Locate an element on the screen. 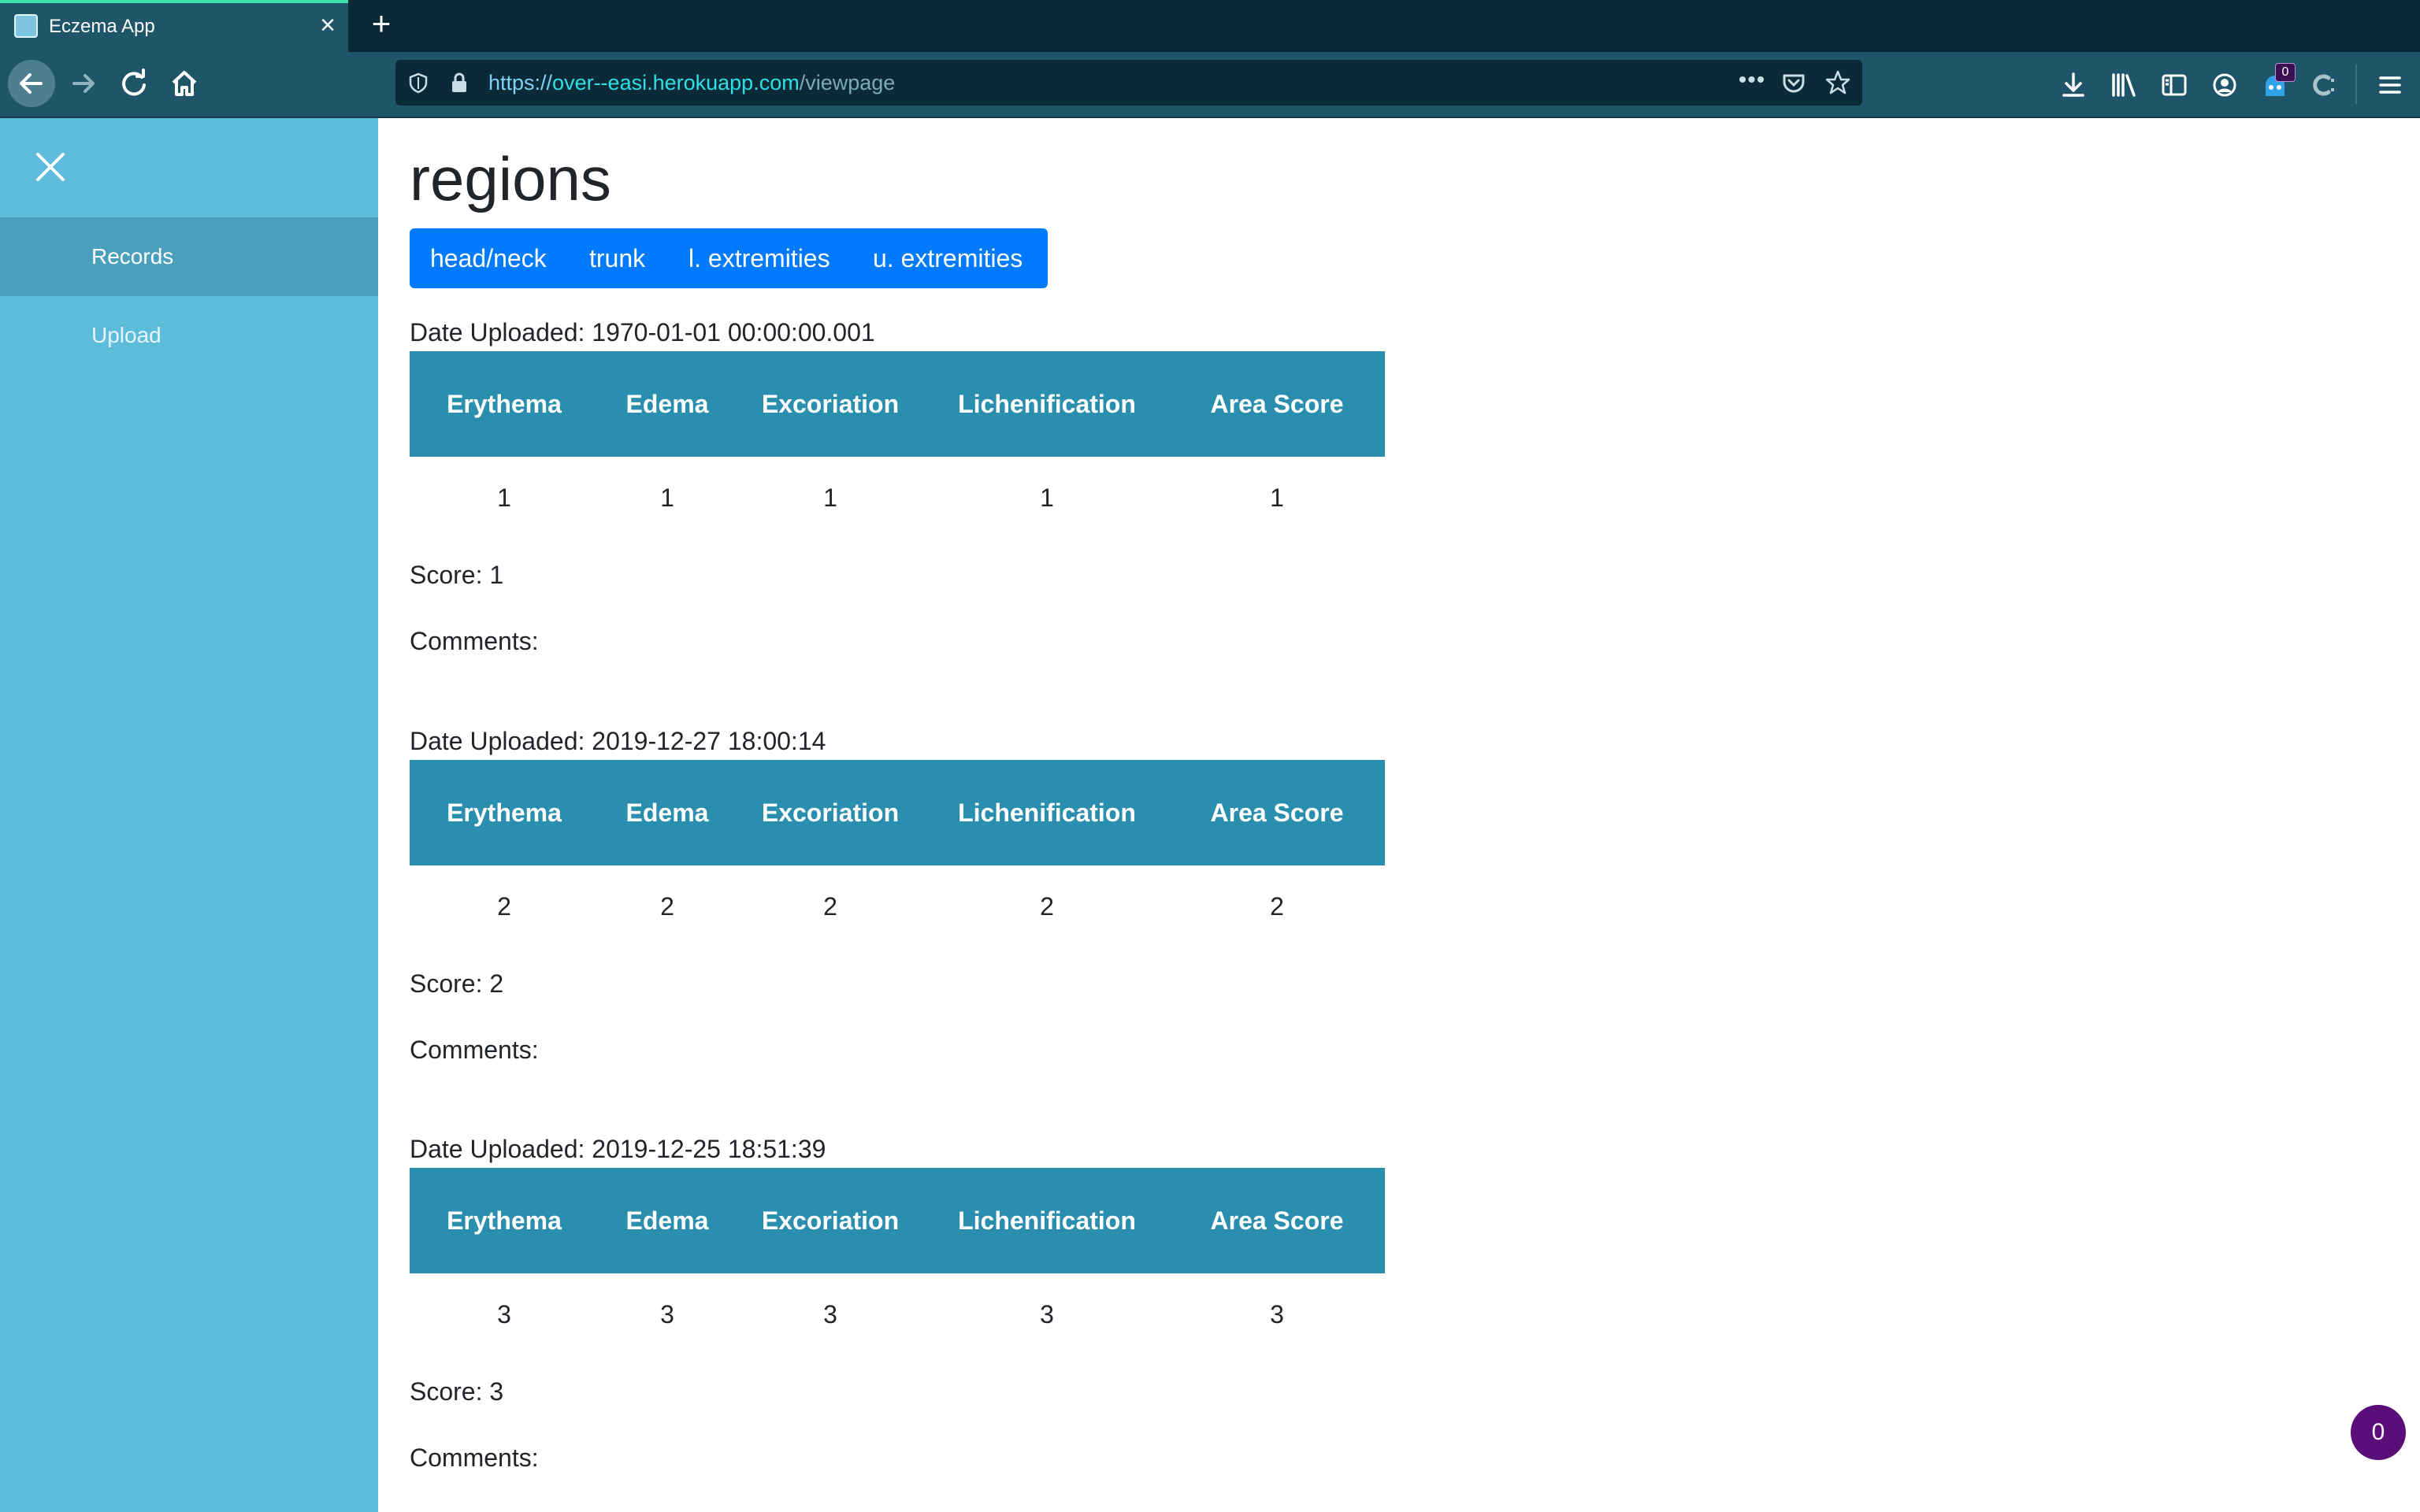  pocket-icon is located at coordinates (1793, 82).